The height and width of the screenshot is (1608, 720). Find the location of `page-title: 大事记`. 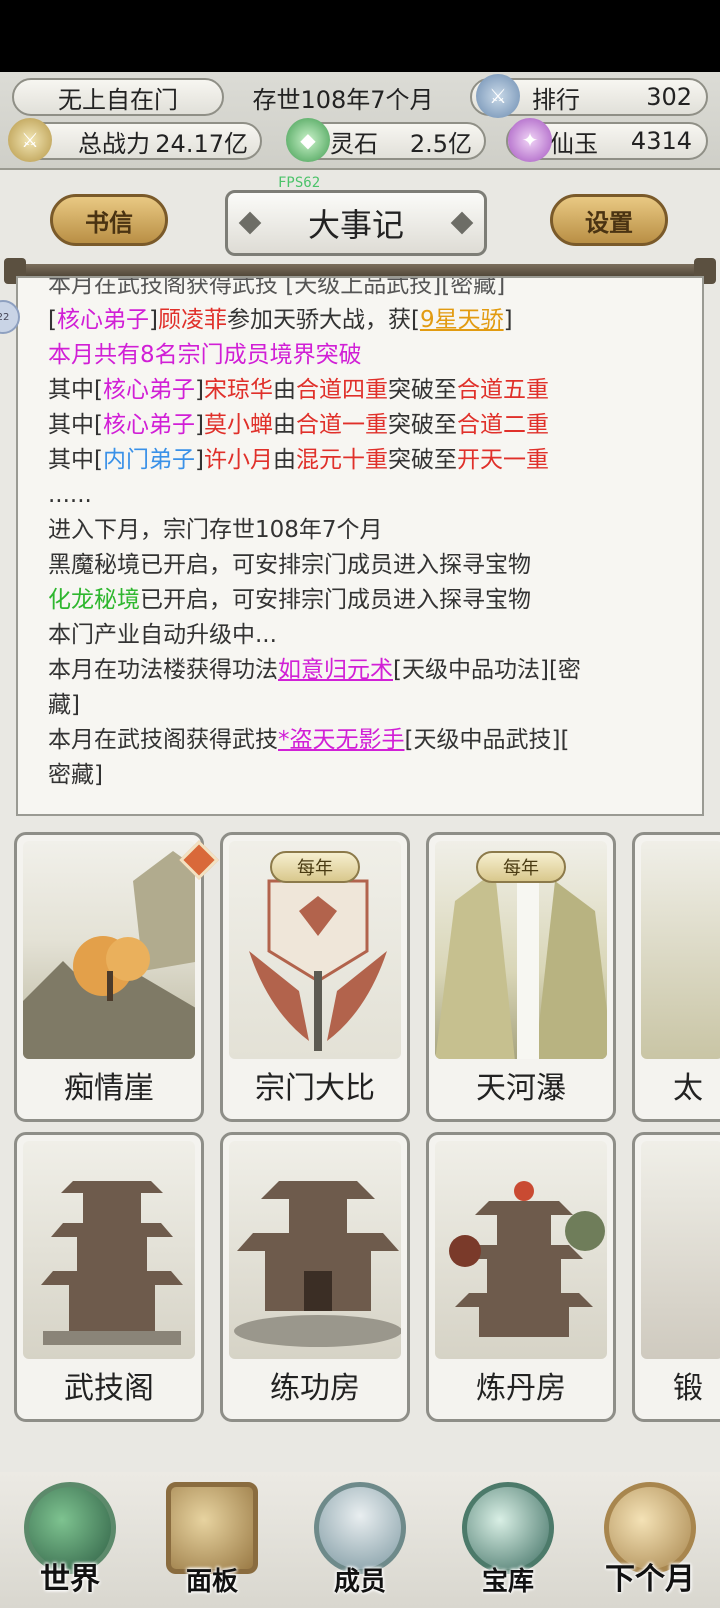

page-title: 大事记 is located at coordinates (356, 223).